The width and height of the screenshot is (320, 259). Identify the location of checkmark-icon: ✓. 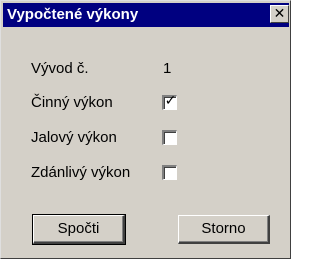
(170, 100).